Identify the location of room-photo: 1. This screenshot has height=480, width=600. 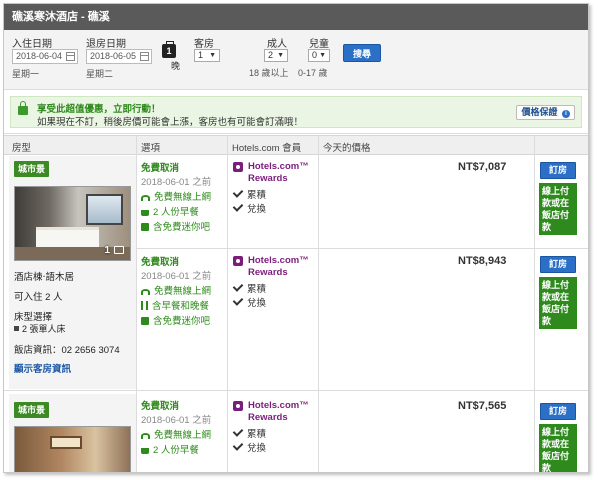
(72, 223).